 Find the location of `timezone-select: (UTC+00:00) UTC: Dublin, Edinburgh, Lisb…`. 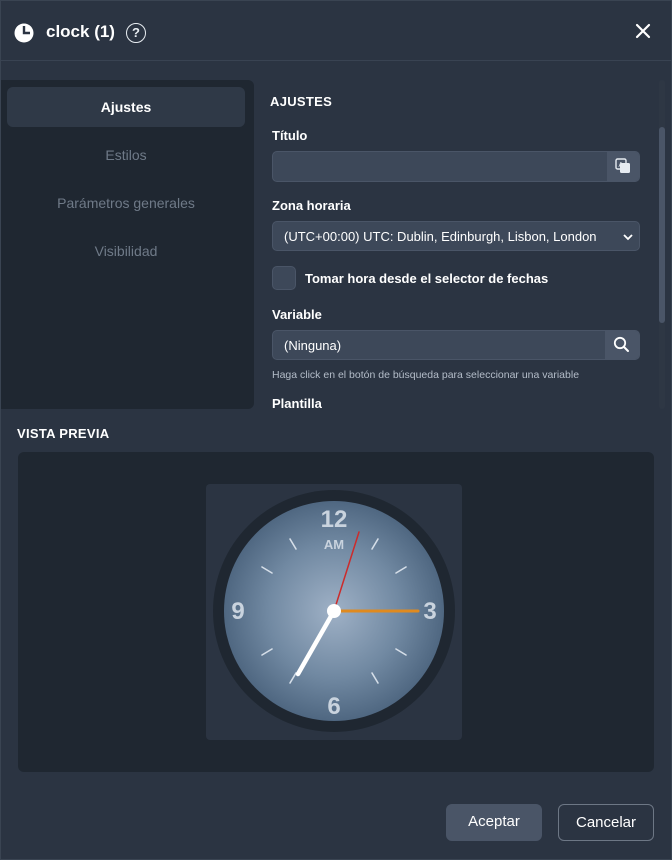

timezone-select: (UTC+00:00) UTC: Dublin, Edinburgh, Lisb… is located at coordinates (456, 236).